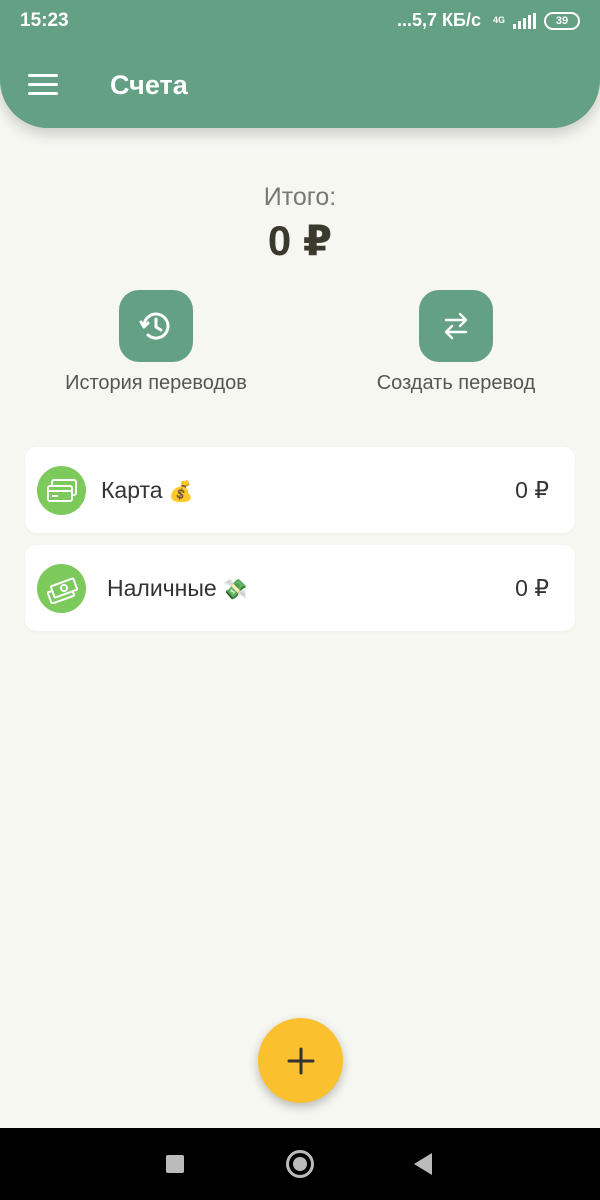 The image size is (600, 1200). I want to click on battery-level: 39, so click(562, 20).